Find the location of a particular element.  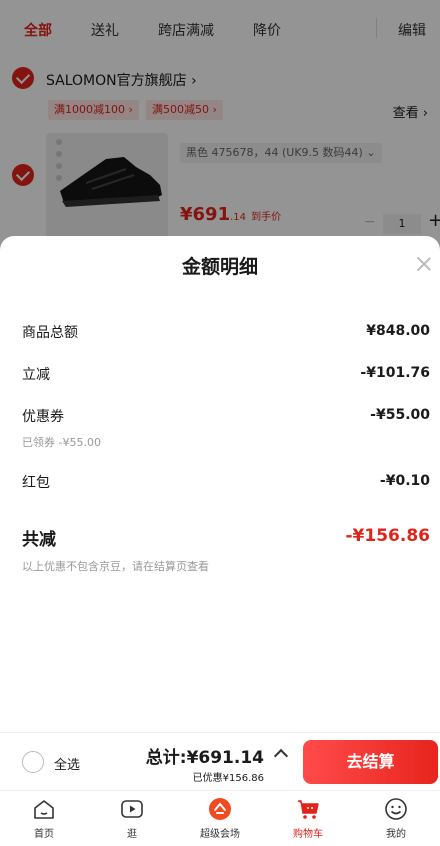

bottom-nav: 首页 逛 超级会场 购物车 我的 is located at coordinates (220, 818).